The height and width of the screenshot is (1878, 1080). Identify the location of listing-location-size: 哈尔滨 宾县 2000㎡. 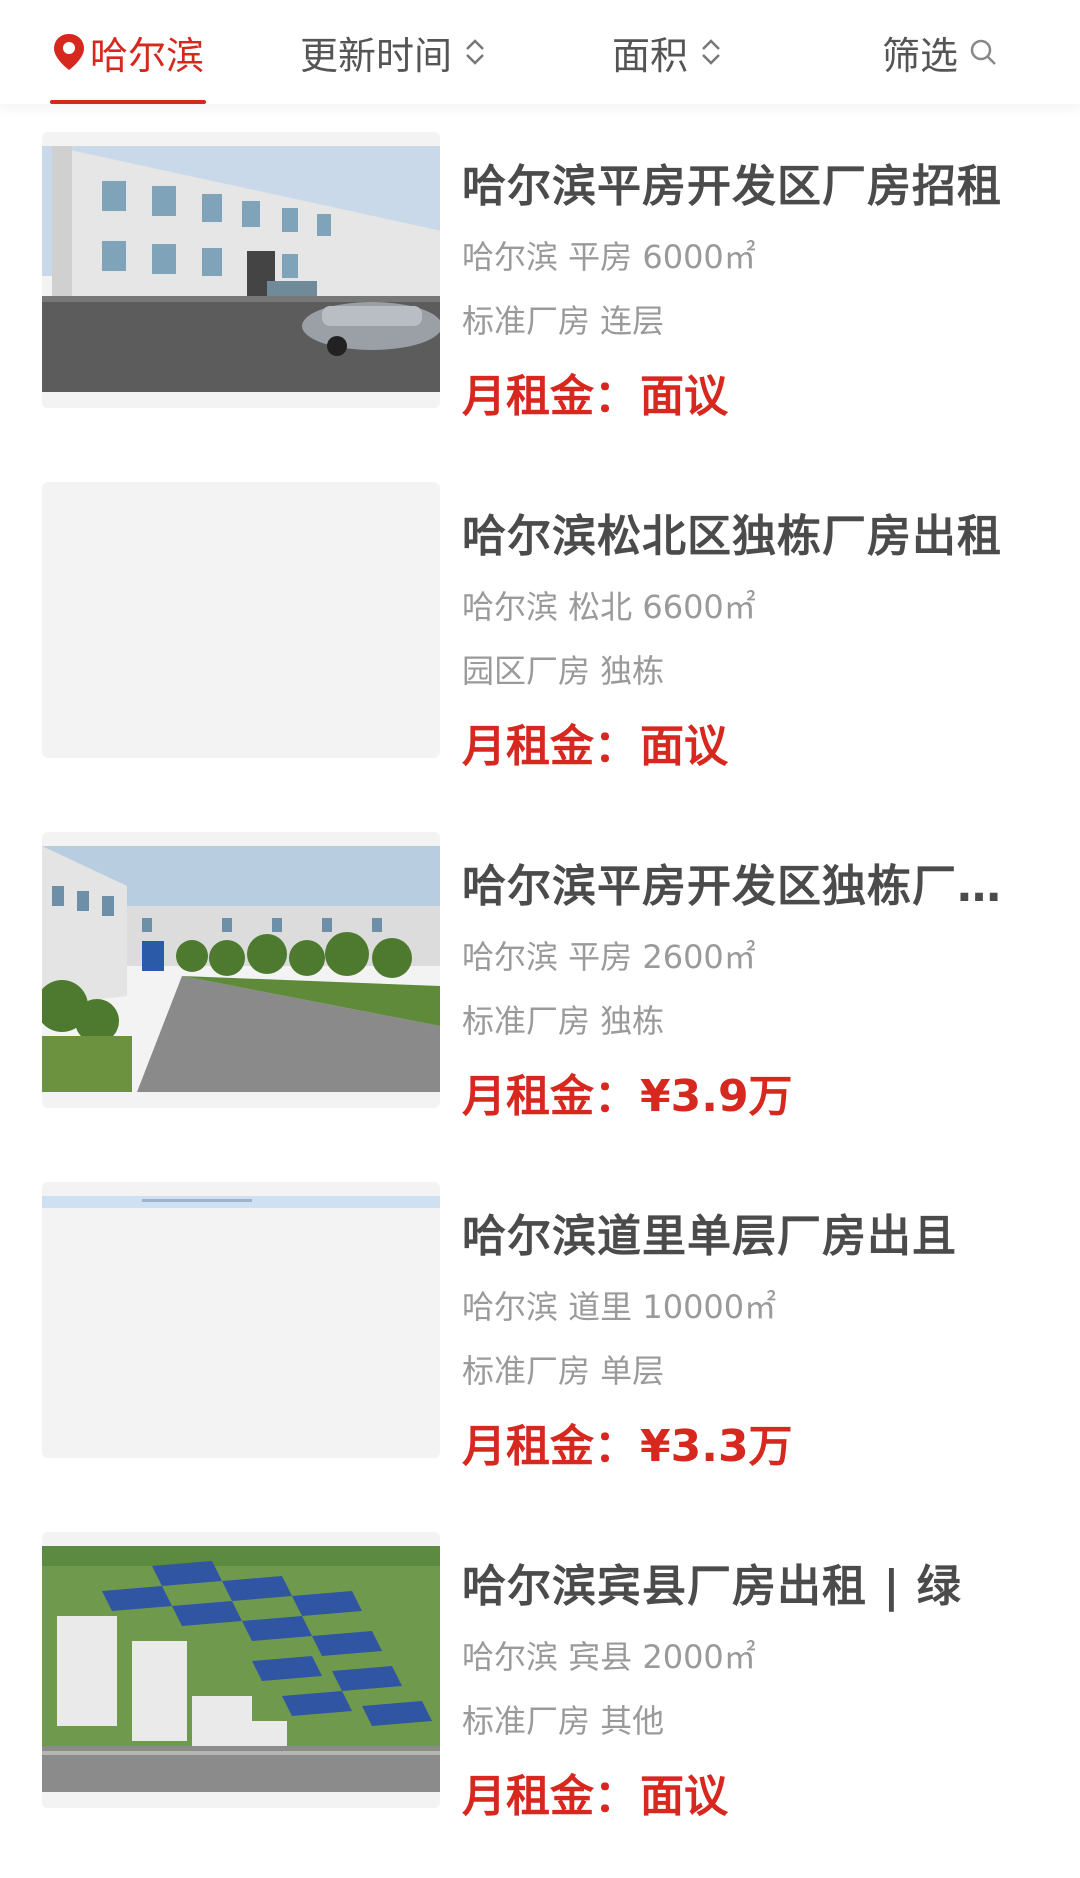
(609, 1657).